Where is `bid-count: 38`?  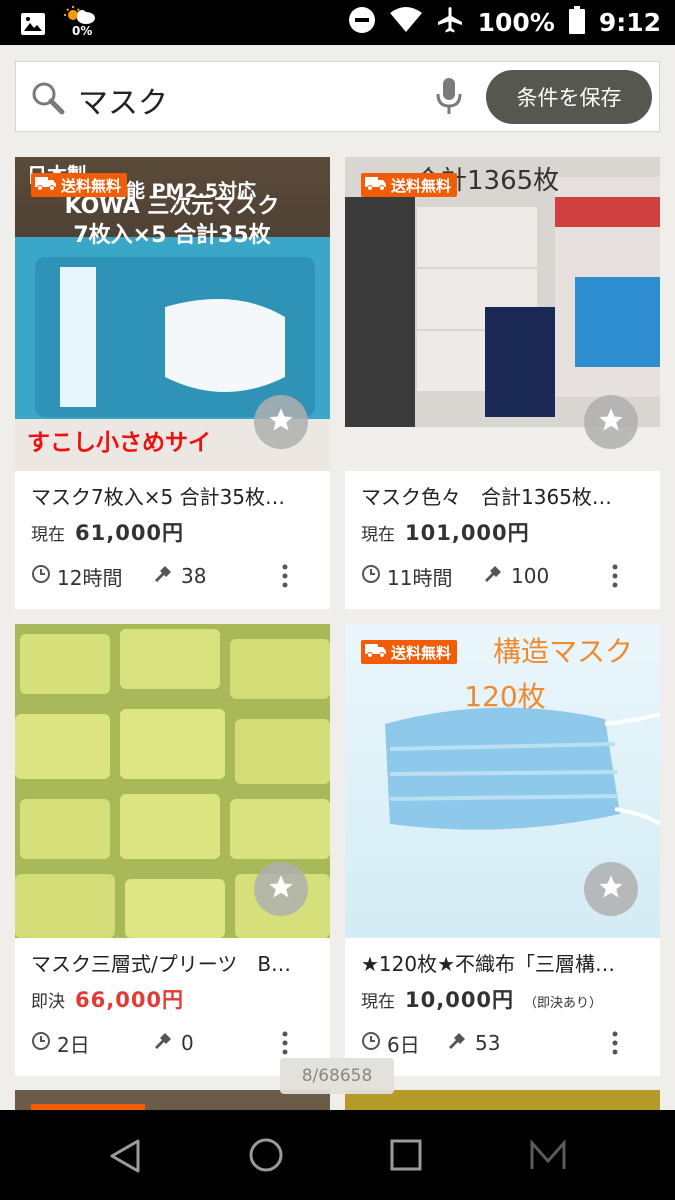 bid-count: 38 is located at coordinates (194, 576).